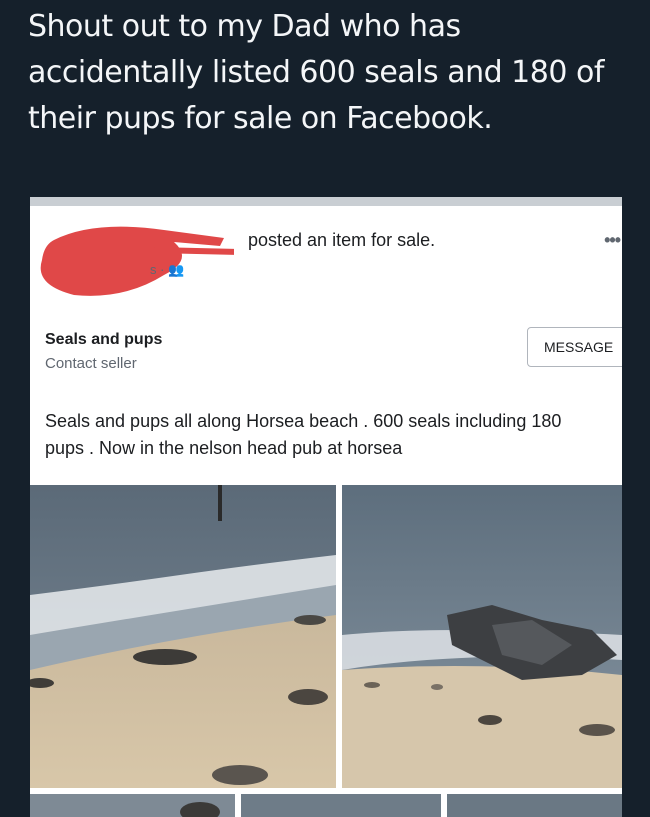 This screenshot has height=817, width=650. I want to click on contact-seller-link: Contact seller, so click(91, 363).